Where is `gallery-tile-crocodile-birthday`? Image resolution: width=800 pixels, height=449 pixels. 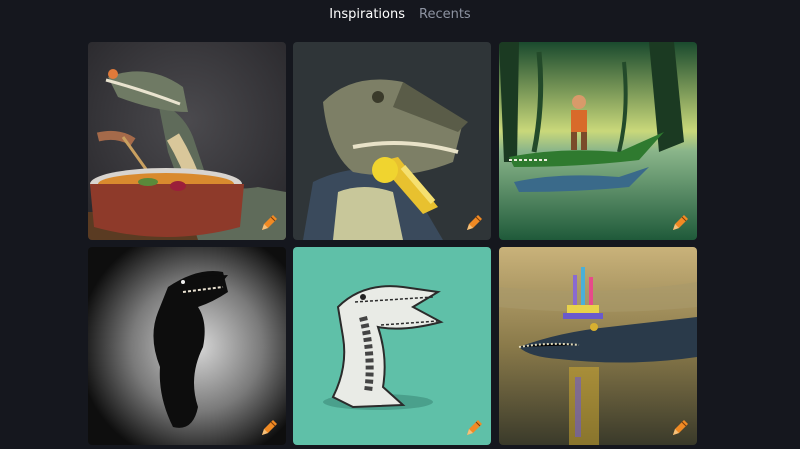 gallery-tile-crocodile-birthday is located at coordinates (598, 346).